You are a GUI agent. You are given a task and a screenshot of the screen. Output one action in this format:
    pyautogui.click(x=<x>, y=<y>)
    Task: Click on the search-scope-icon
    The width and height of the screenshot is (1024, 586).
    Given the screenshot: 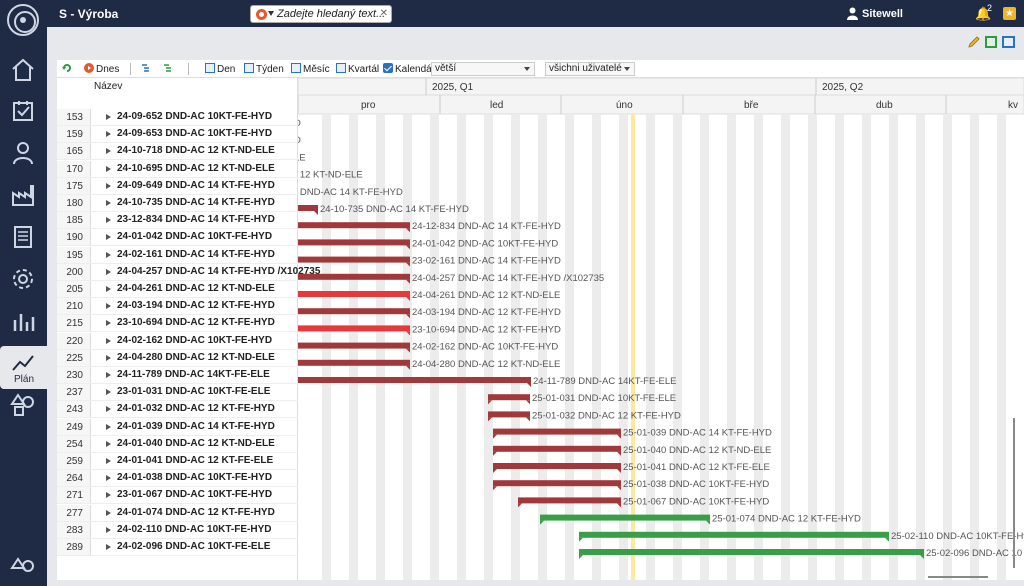 What is the action you would take?
    pyautogui.click(x=261, y=14)
    